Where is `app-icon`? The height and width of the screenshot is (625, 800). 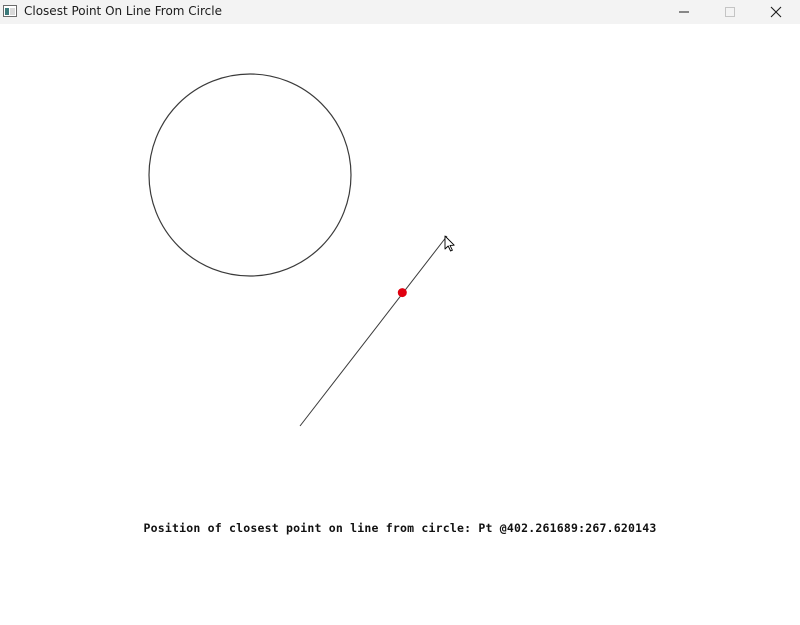
app-icon is located at coordinates (10, 11).